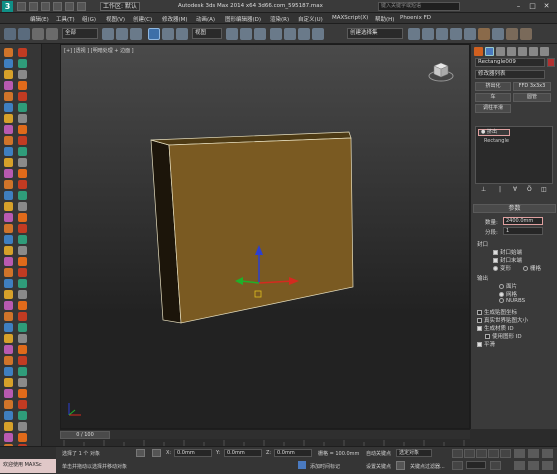 The height and width of the screenshot is (474, 557). I want to click on extra-tab-icon, so click(544, 51).